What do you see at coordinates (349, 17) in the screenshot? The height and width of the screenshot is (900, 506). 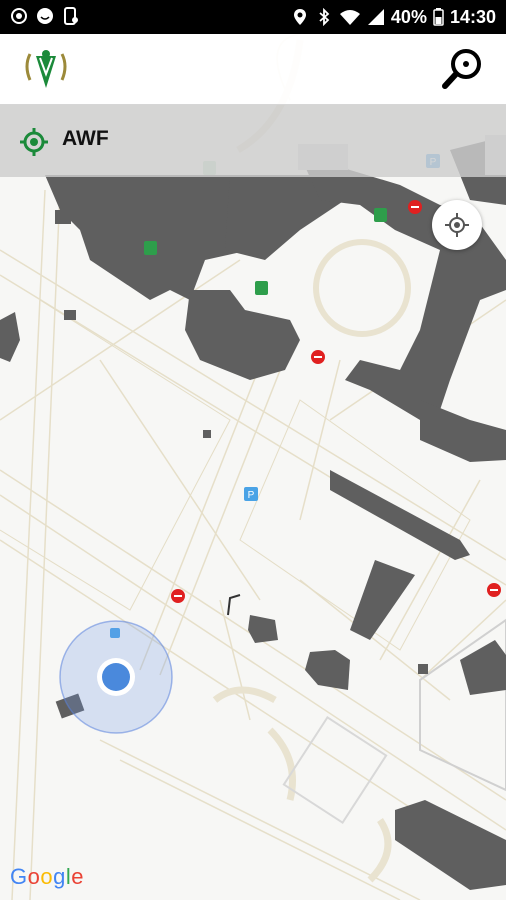 I see `wifi-icon` at bounding box center [349, 17].